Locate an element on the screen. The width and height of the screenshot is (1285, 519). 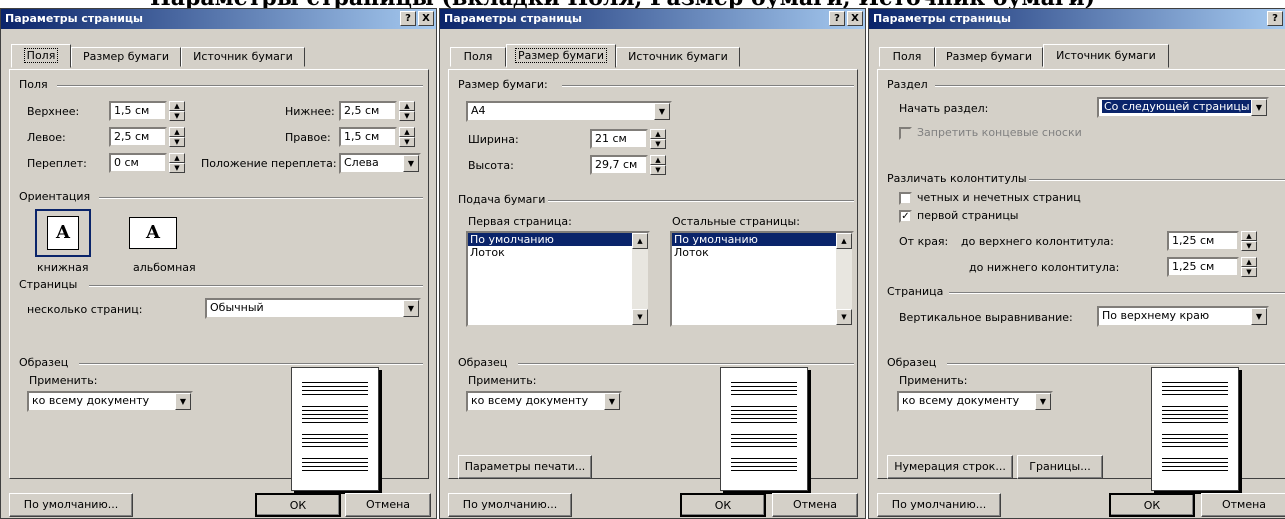
multiple-pages-select: Обычный ▼ is located at coordinates (313, 308).